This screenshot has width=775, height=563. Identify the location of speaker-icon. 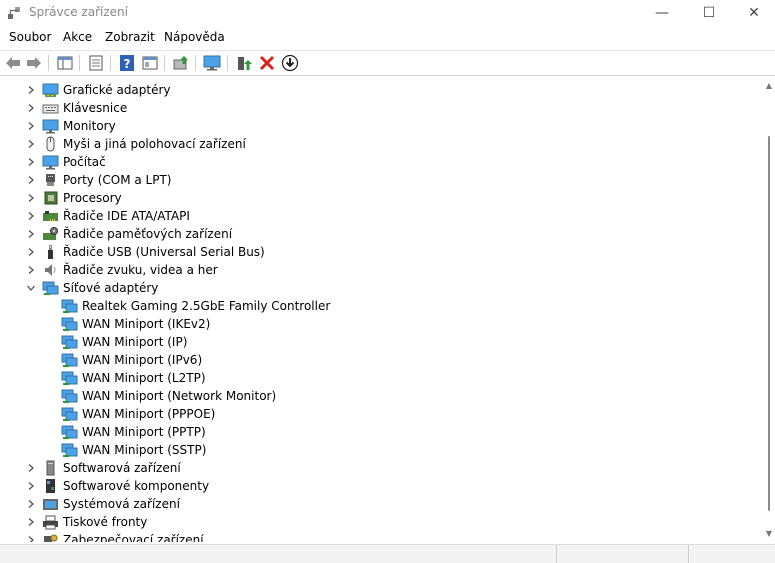
(50, 270).